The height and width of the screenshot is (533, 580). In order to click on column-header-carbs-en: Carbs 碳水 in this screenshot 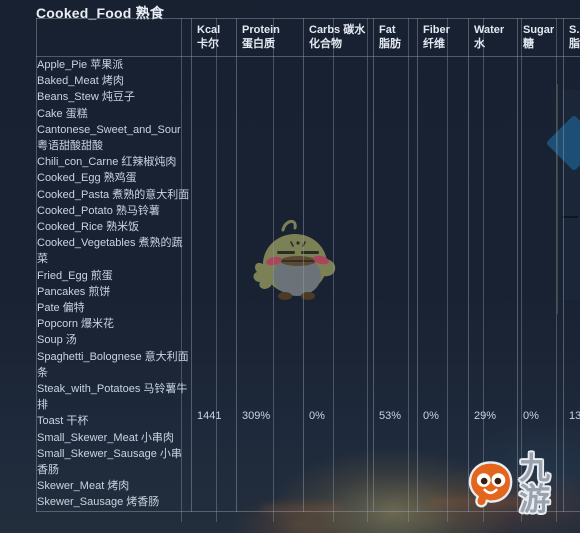, I will do `click(337, 30)`.